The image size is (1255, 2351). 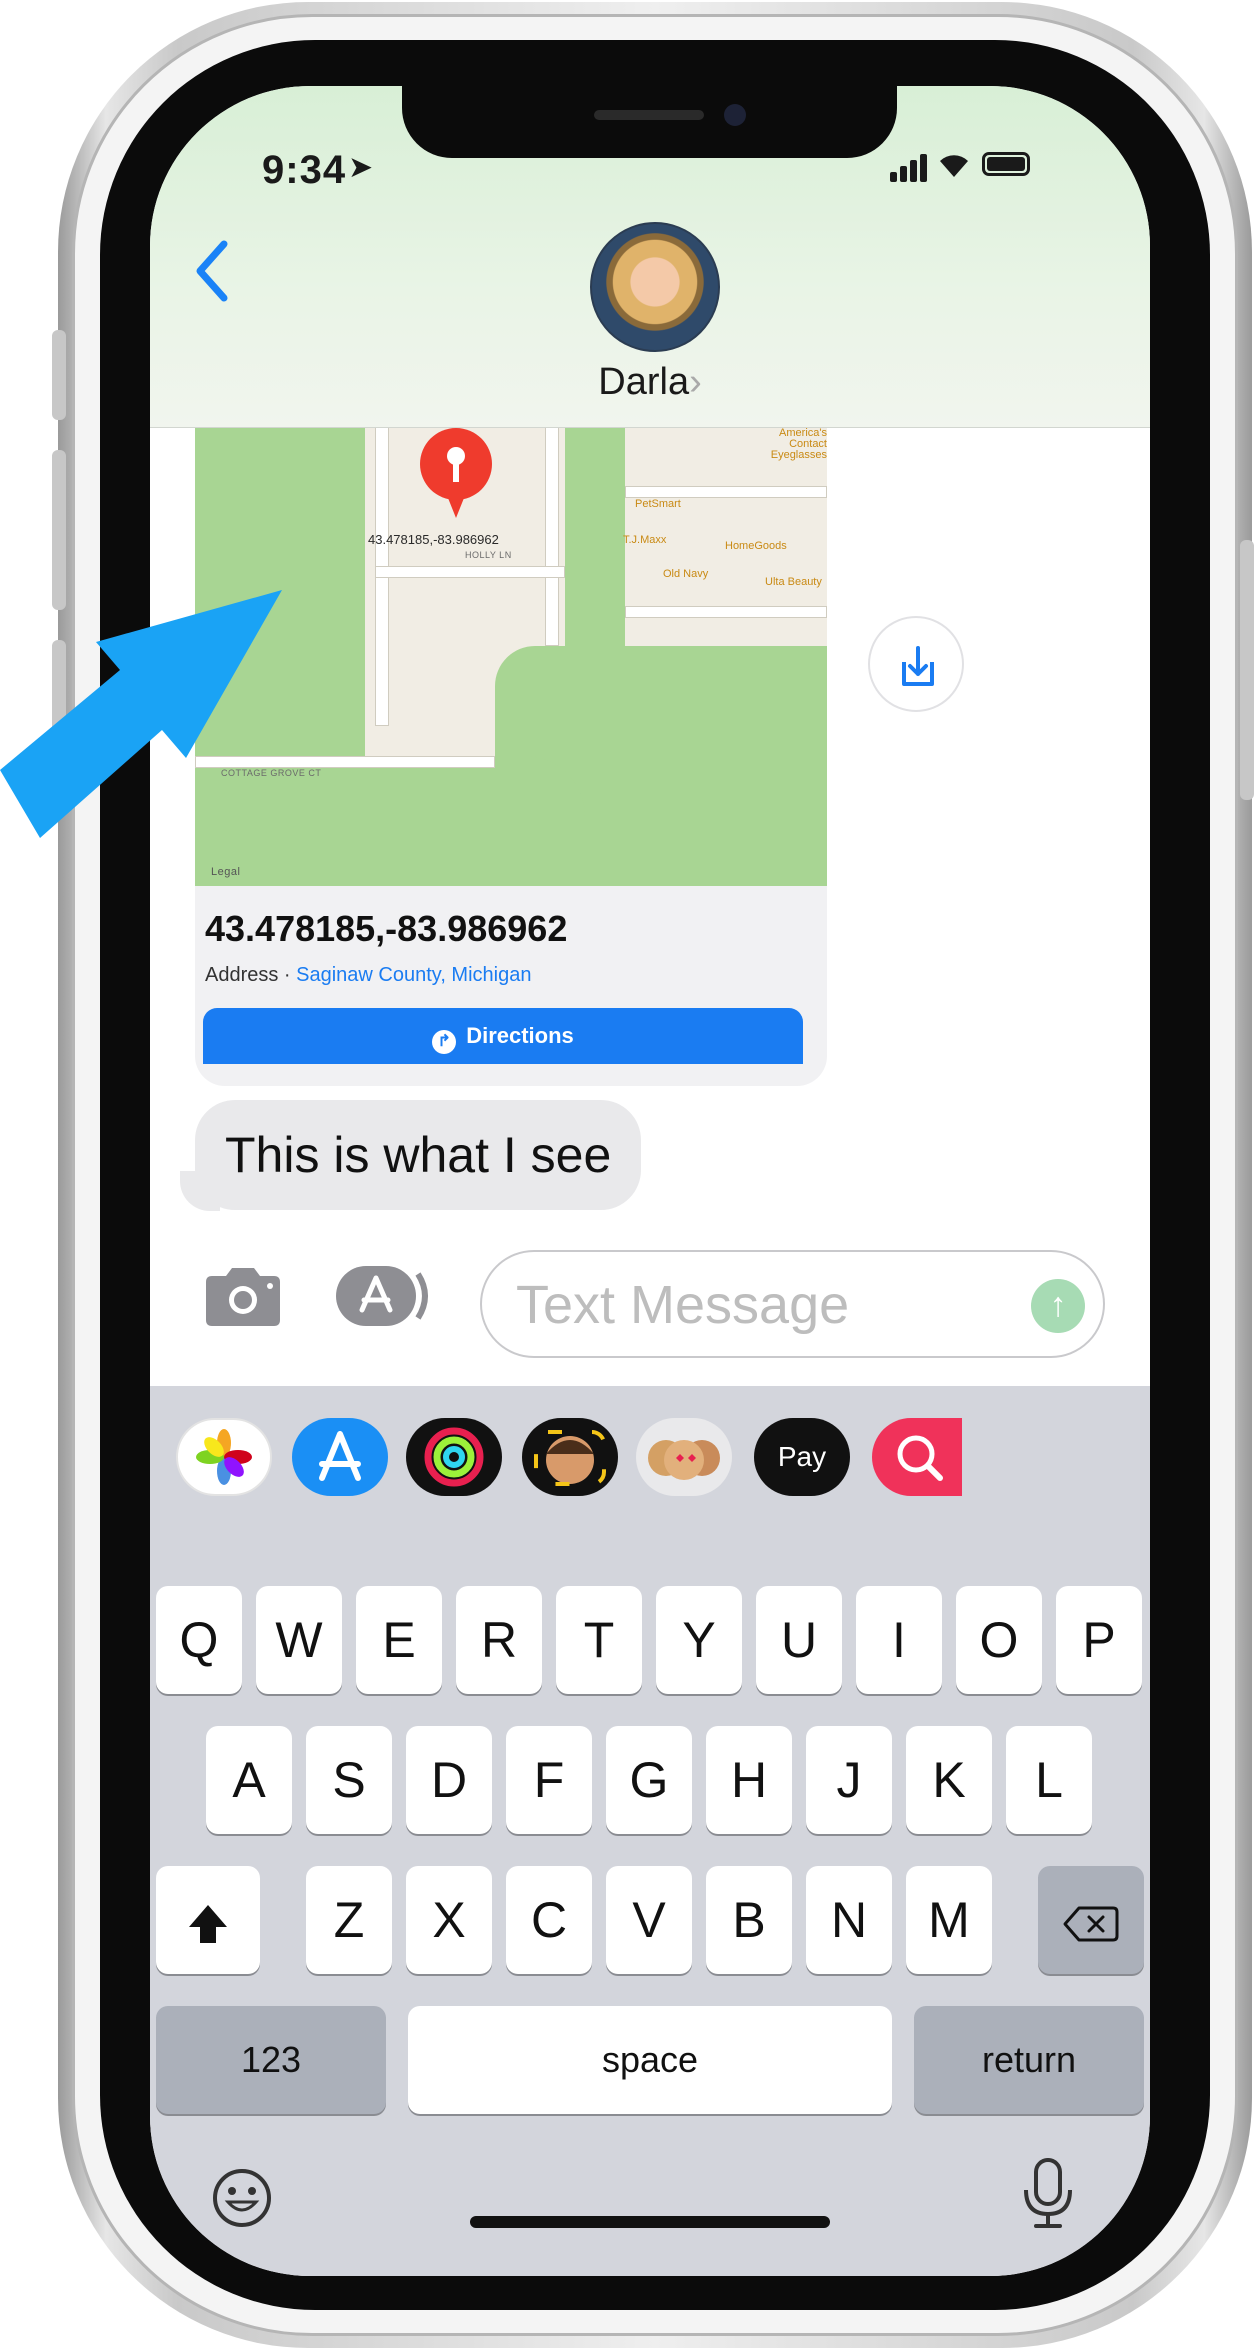 I want to click on directions-button: ↱ Directions, so click(x=503, y=1036).